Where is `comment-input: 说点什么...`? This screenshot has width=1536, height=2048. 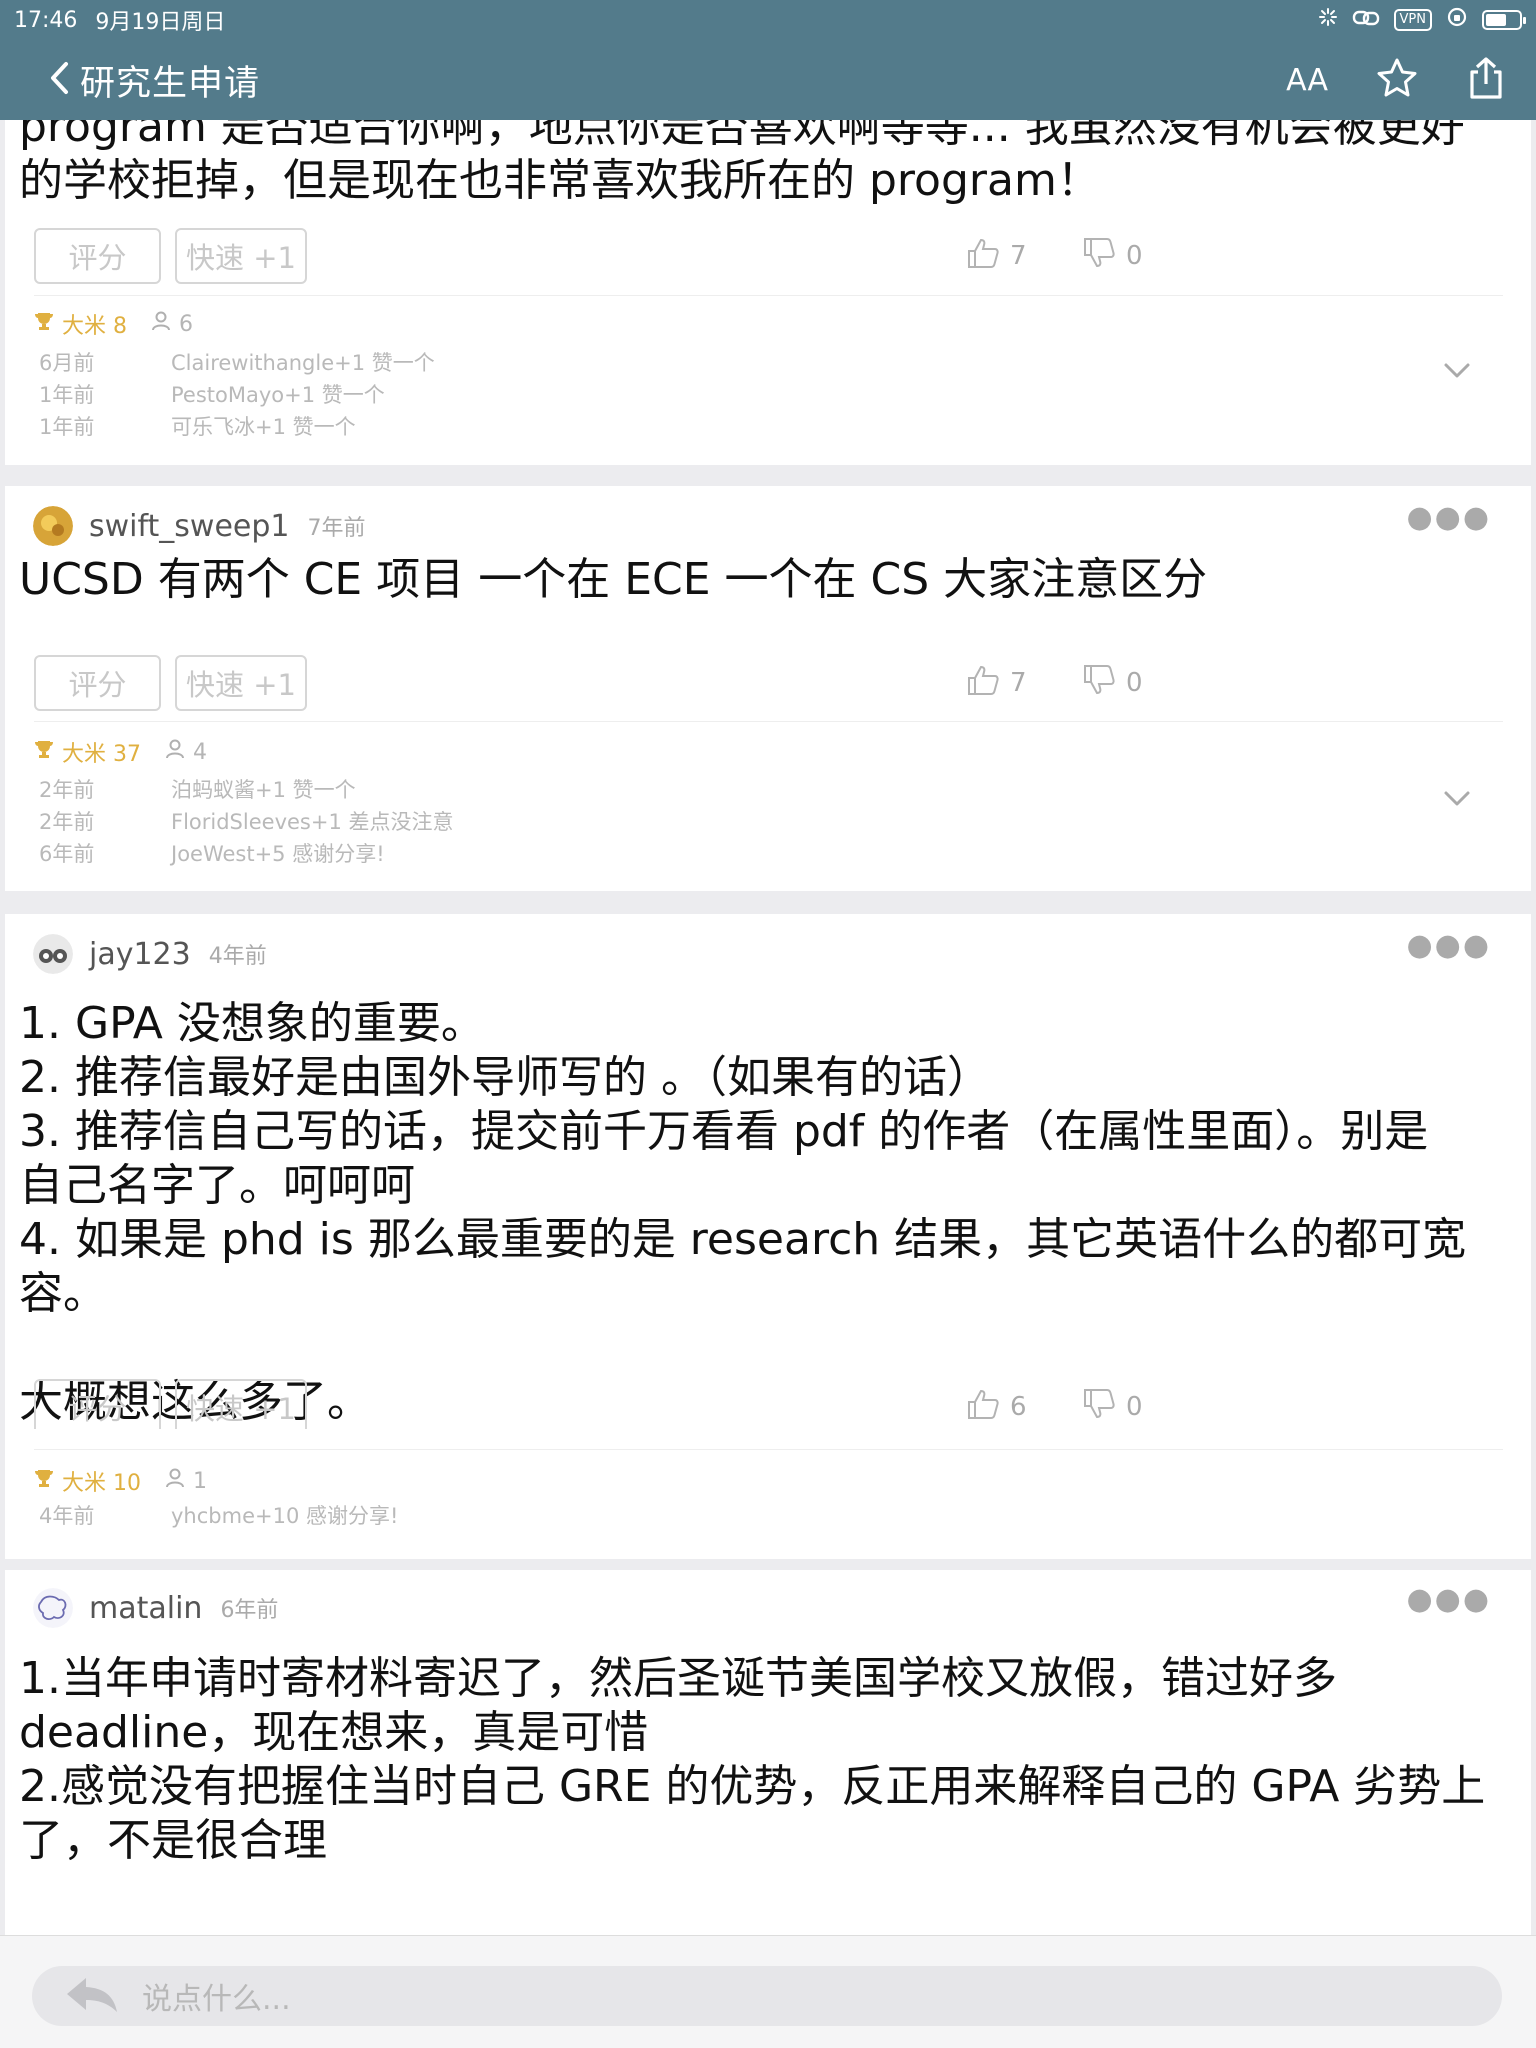
comment-input: 说点什么... is located at coordinates (767, 1996).